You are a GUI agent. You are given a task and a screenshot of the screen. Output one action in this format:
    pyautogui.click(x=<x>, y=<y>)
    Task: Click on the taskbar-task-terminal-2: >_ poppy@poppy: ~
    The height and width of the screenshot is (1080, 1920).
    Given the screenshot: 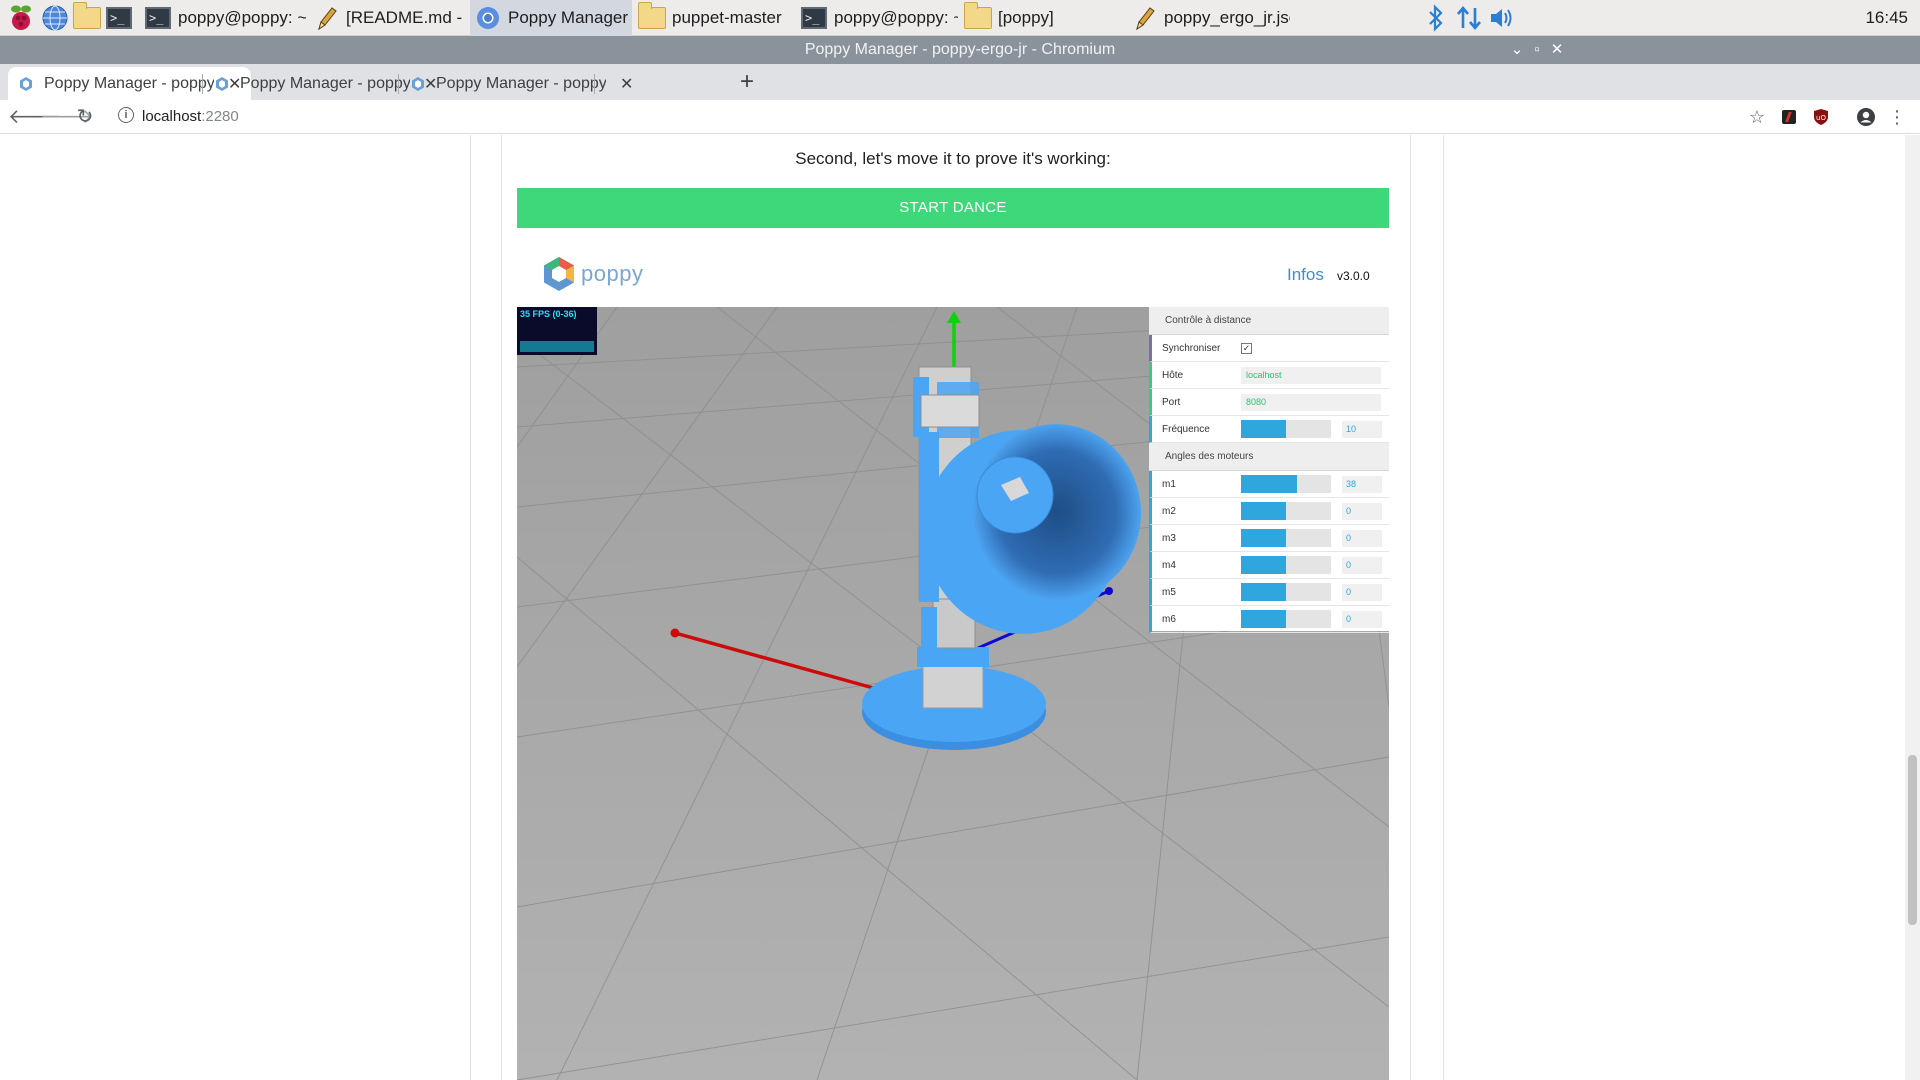 What is the action you would take?
    pyautogui.click(x=877, y=18)
    